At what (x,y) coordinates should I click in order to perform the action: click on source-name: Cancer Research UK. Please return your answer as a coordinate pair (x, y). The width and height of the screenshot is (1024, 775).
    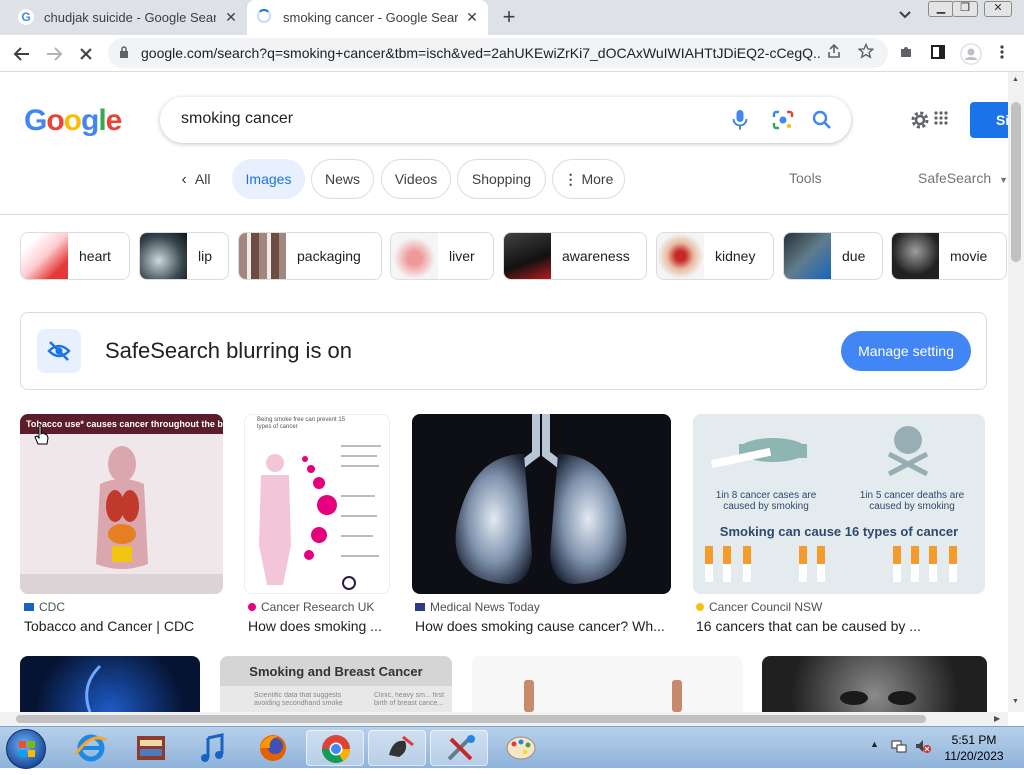
    Looking at the image, I should click on (318, 607).